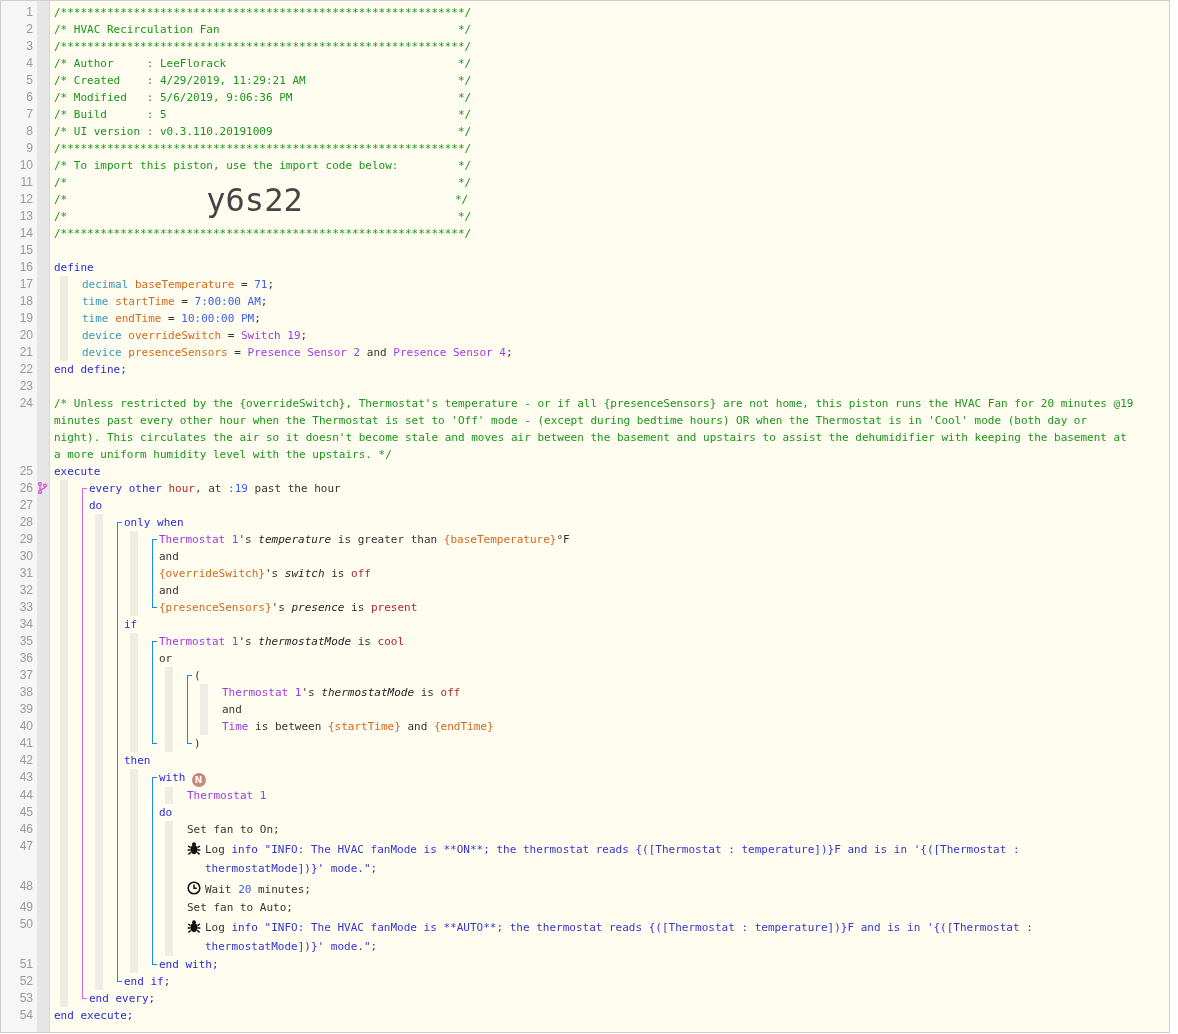 The image size is (1178, 1034). I want to click on code-line: /* Created : 4/29/2019, 11:29:21 AM */, so click(263, 80).